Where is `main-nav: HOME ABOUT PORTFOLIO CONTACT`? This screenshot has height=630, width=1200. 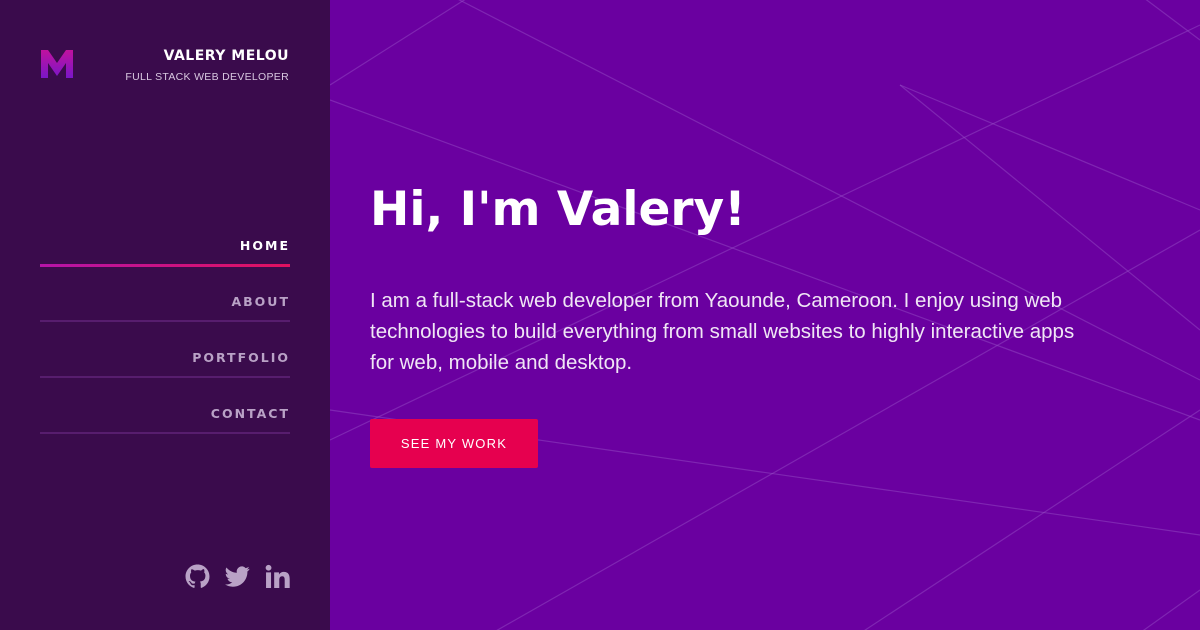 main-nav: HOME ABOUT PORTFOLIO CONTACT is located at coordinates (165, 338).